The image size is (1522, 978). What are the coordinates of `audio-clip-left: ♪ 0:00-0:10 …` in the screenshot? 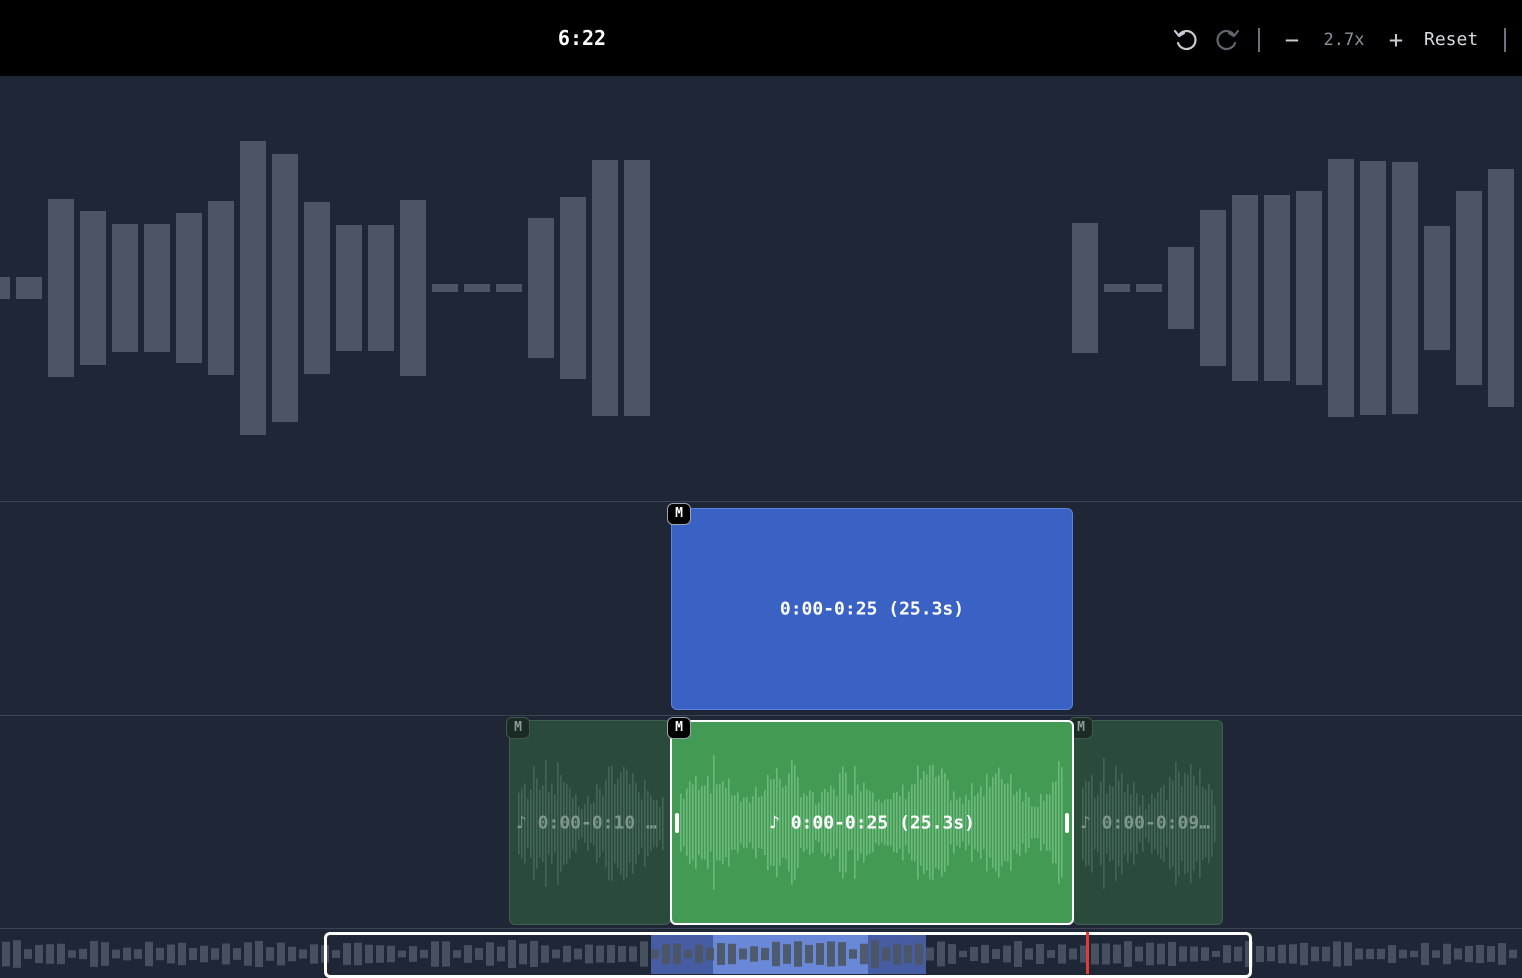 It's located at (590, 822).